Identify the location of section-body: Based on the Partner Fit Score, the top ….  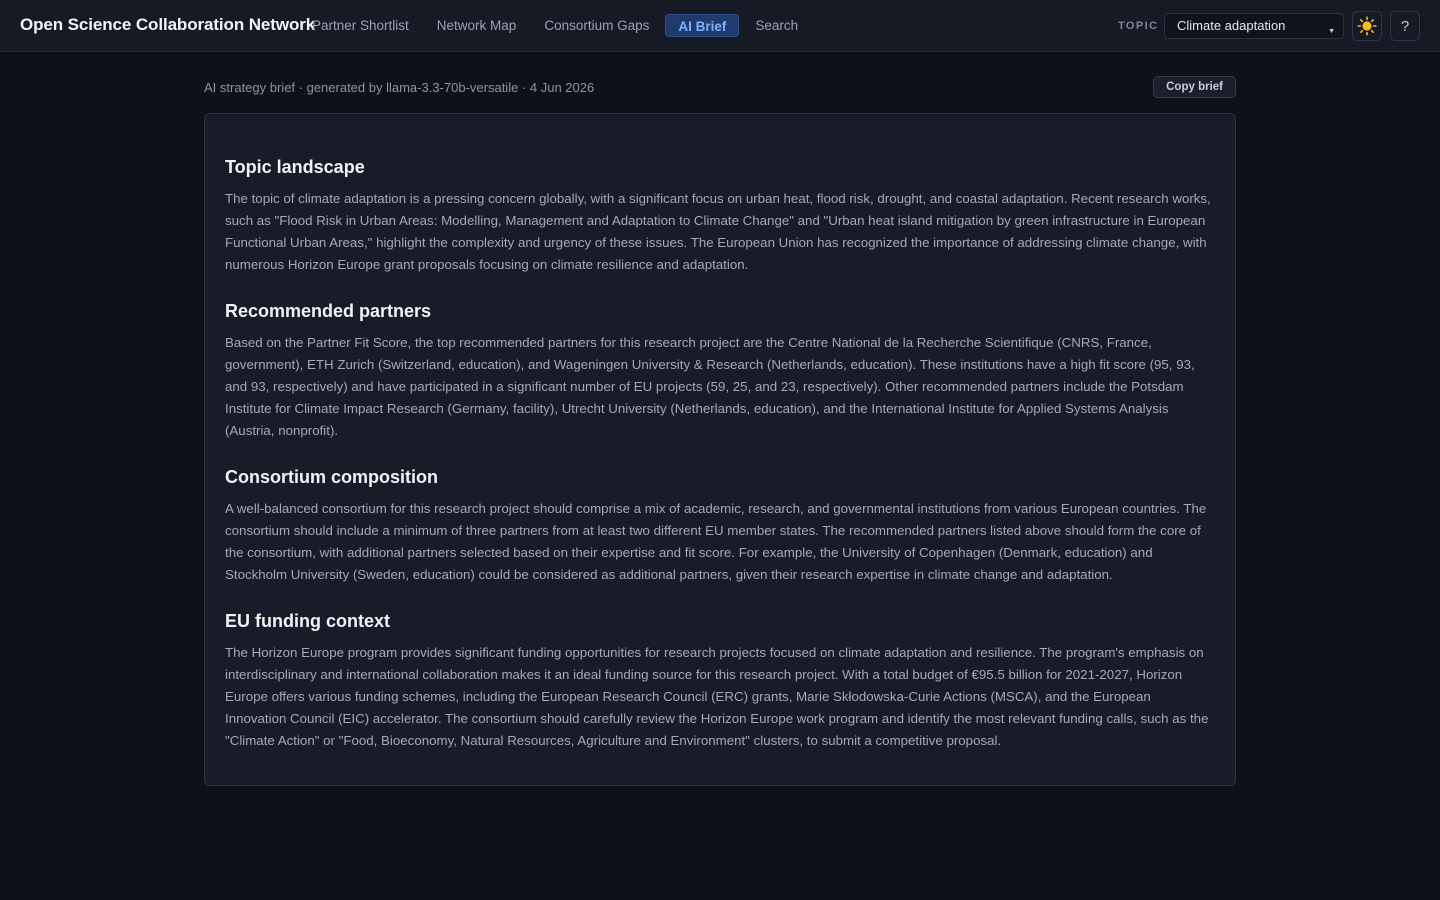
(710, 386).